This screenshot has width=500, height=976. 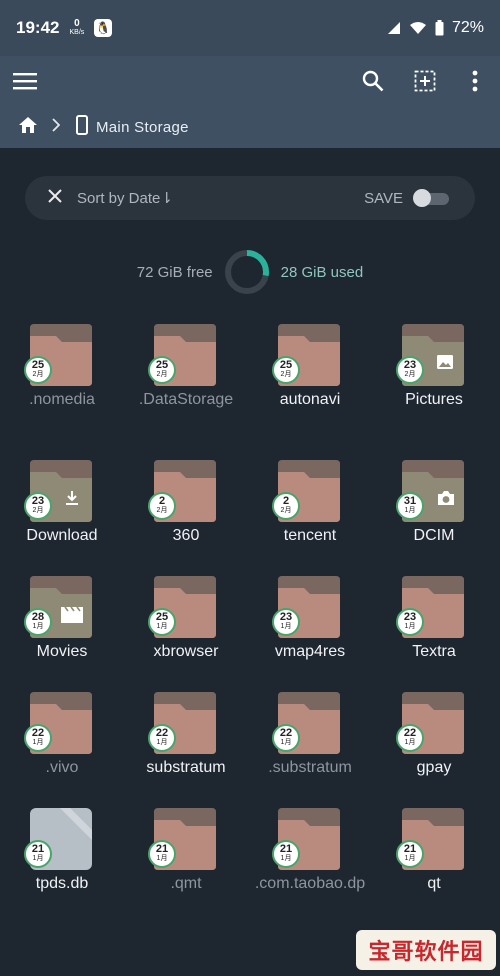 I want to click on camera-icon, so click(x=446, y=500).